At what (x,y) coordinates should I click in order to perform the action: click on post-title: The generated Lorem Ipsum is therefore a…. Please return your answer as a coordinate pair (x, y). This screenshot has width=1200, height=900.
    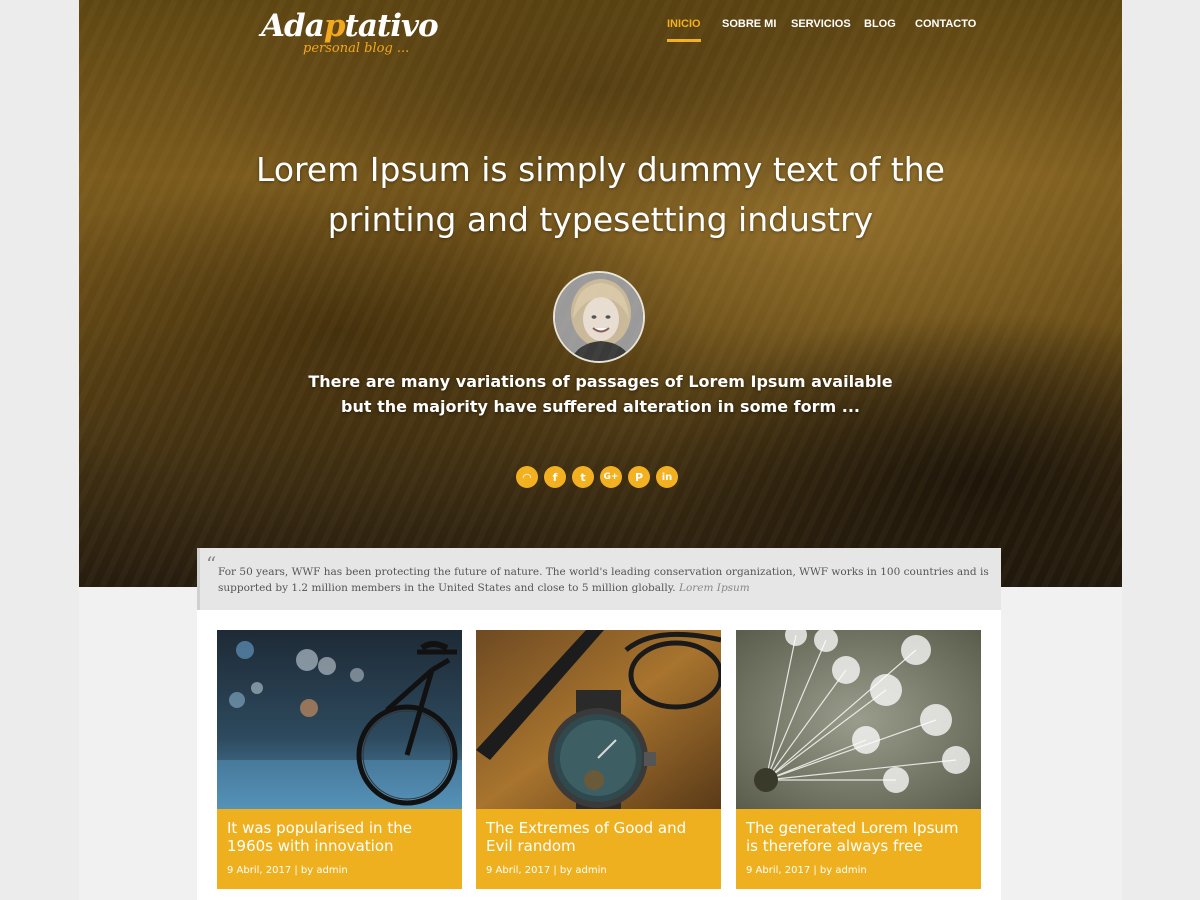
    Looking at the image, I should click on (860, 837).